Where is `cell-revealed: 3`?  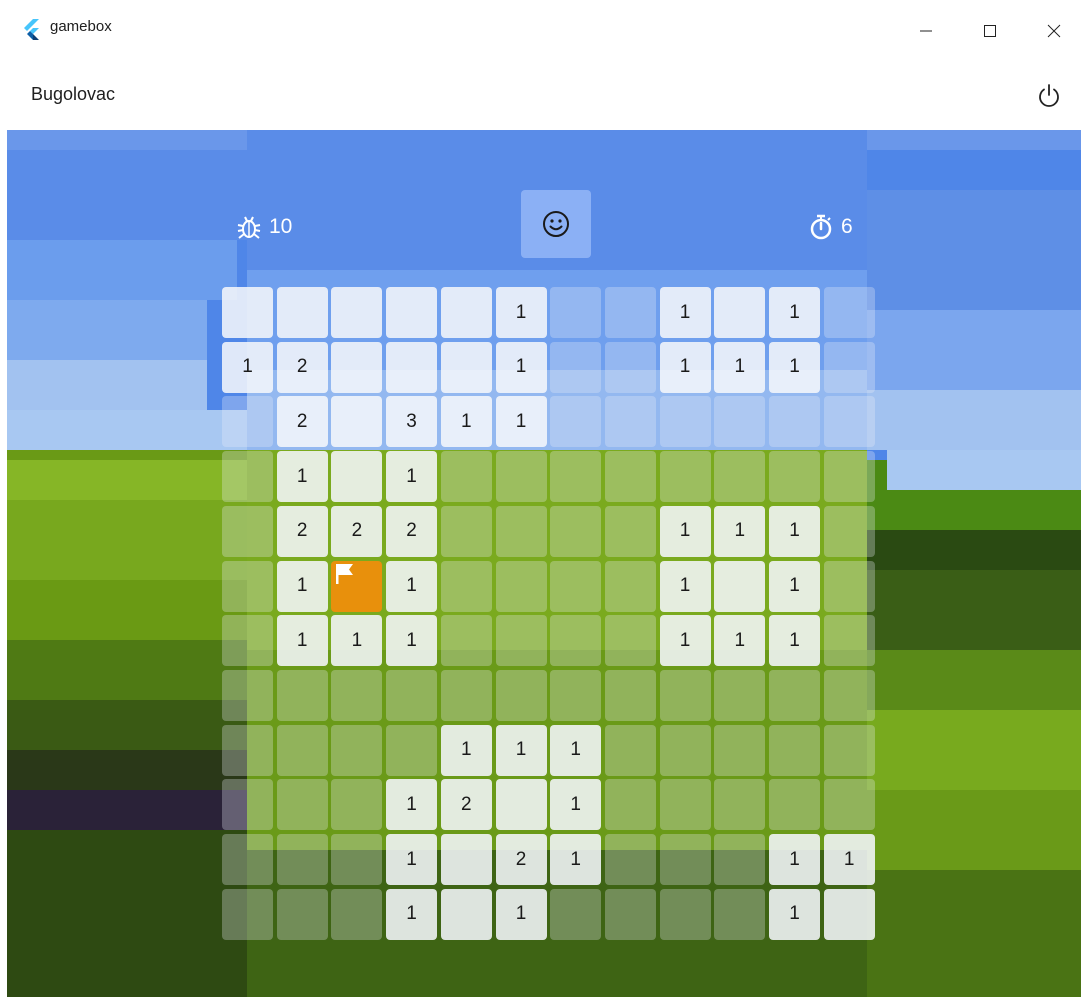 cell-revealed: 3 is located at coordinates (412, 422).